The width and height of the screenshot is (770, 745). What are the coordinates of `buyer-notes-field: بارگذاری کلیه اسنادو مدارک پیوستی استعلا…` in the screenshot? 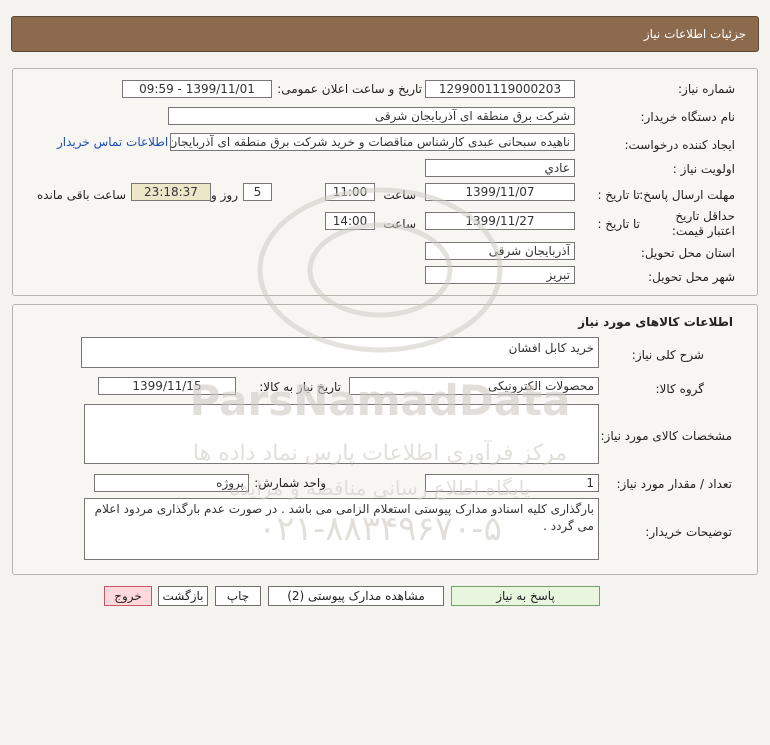 It's located at (341, 529).